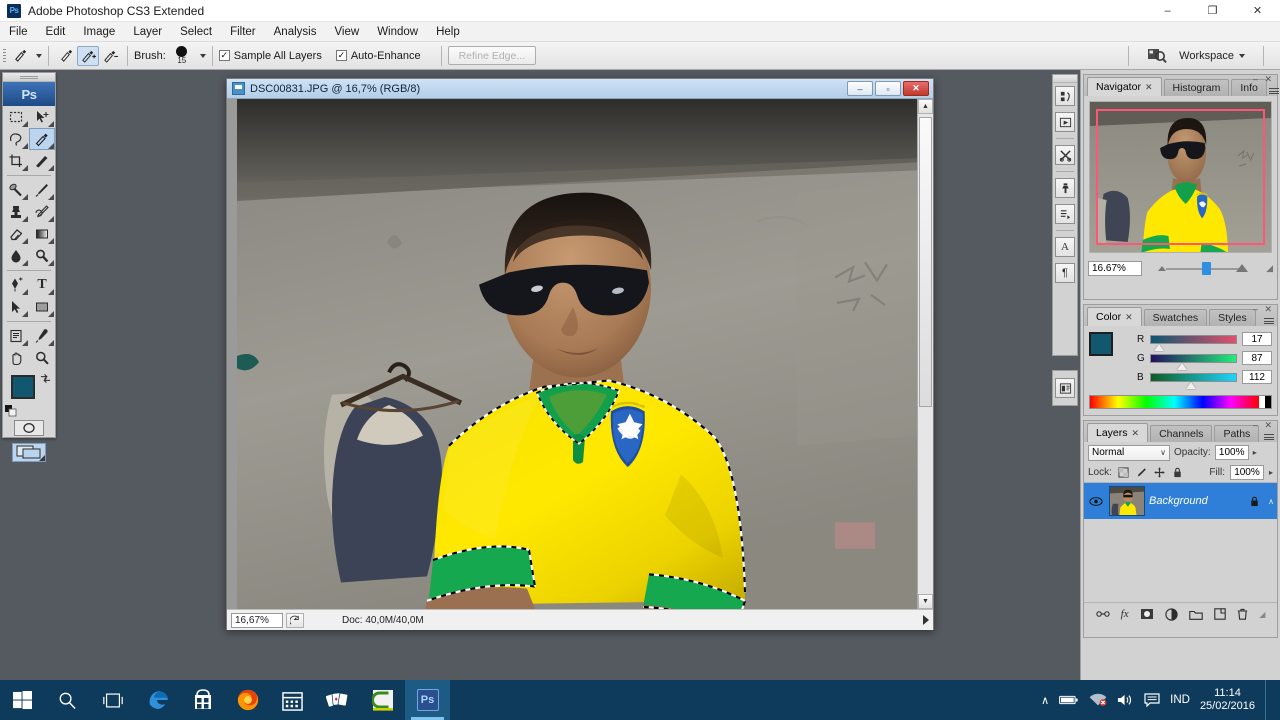  I want to click on document-close-button: ✕, so click(916, 88).